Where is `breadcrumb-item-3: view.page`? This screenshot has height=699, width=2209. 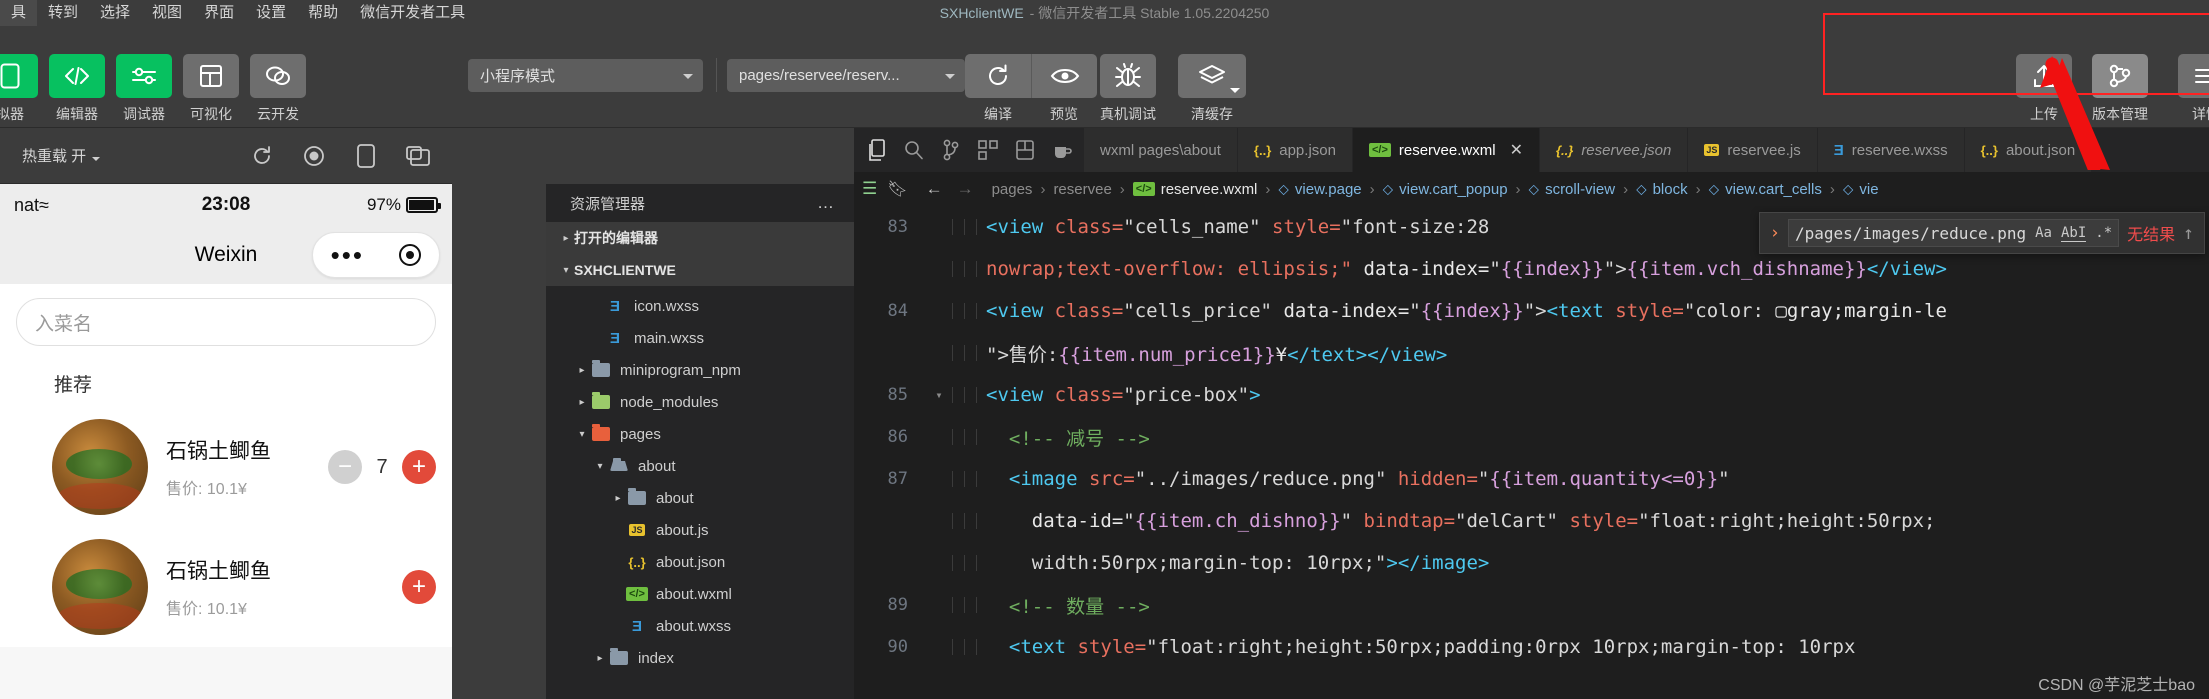
breadcrumb-item-3: view.page is located at coordinates (1328, 189).